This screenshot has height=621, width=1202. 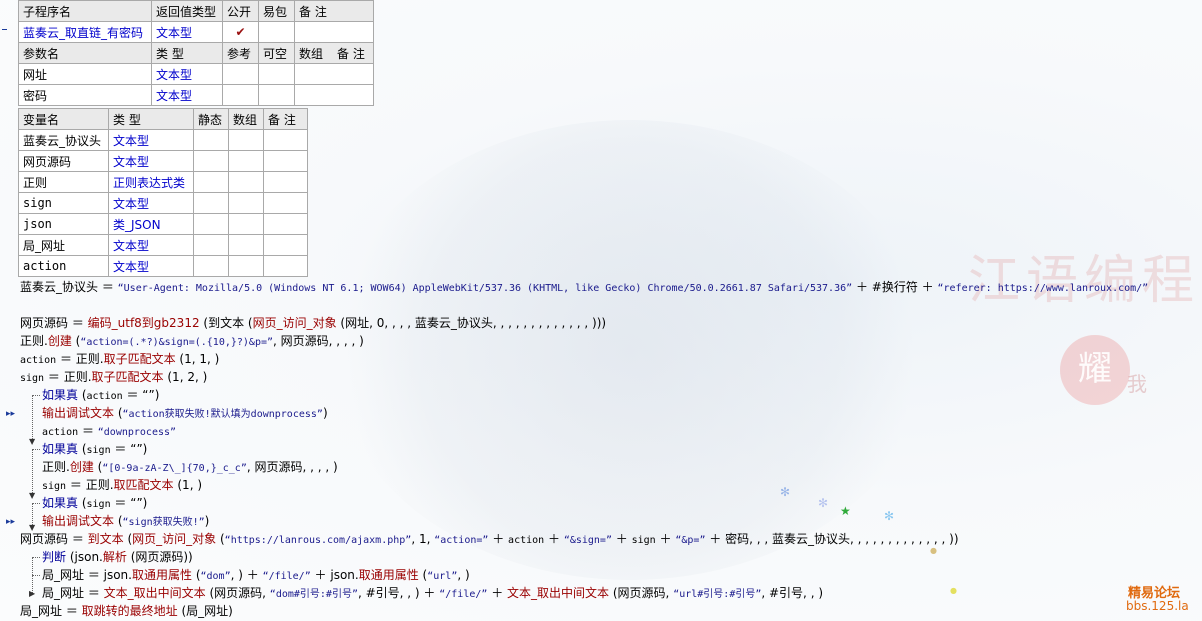 I want to click on code-text: (, so click(x=128, y=539).